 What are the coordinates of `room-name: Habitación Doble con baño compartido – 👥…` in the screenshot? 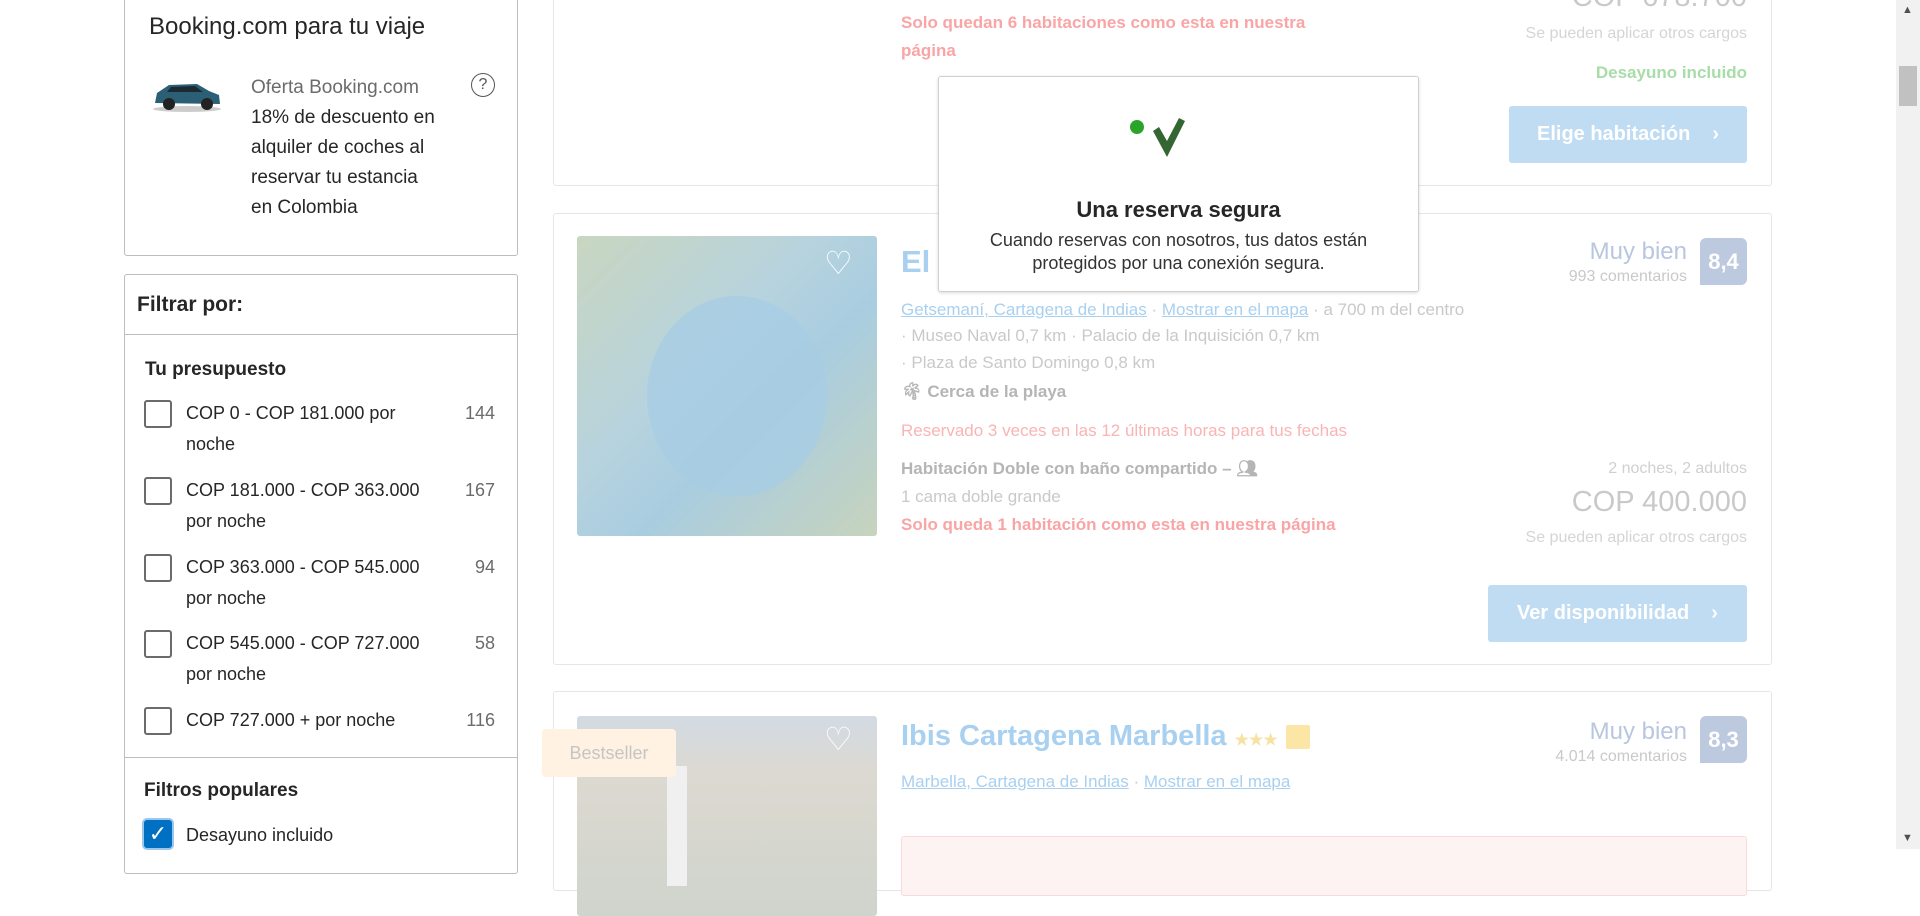 It's located at (1079, 468).